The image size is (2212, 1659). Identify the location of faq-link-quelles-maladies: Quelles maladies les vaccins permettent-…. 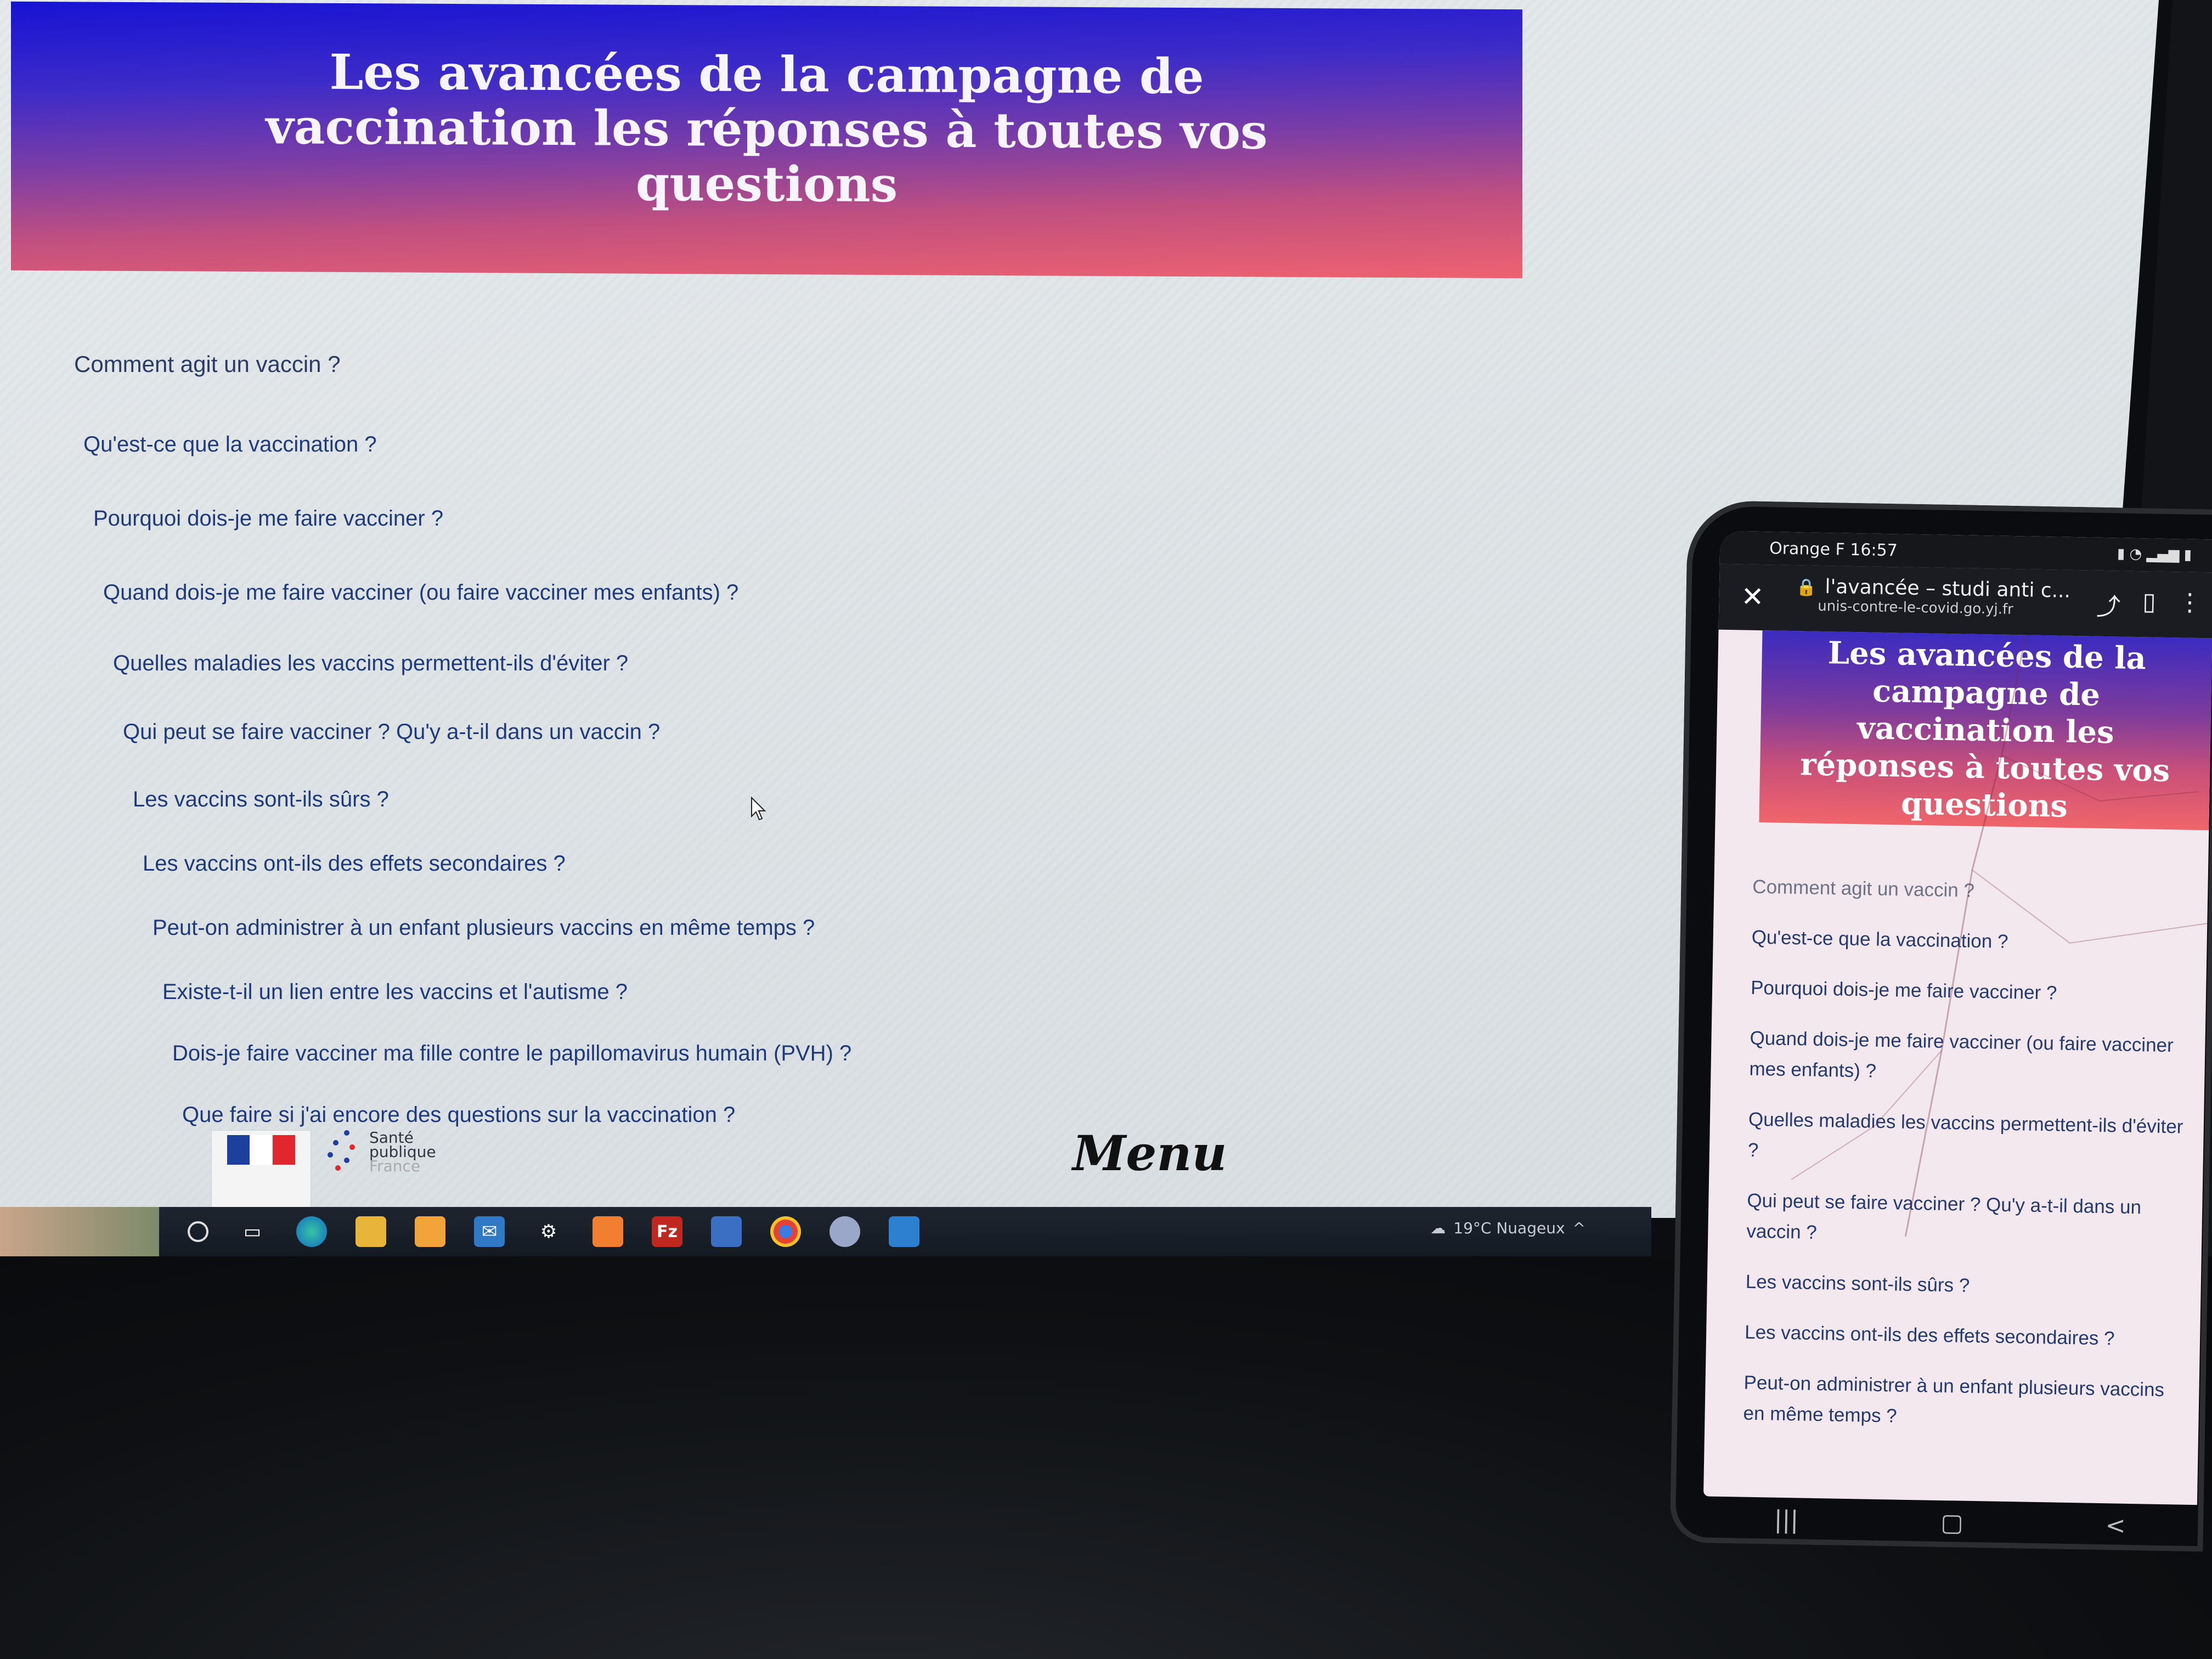
(579, 663).